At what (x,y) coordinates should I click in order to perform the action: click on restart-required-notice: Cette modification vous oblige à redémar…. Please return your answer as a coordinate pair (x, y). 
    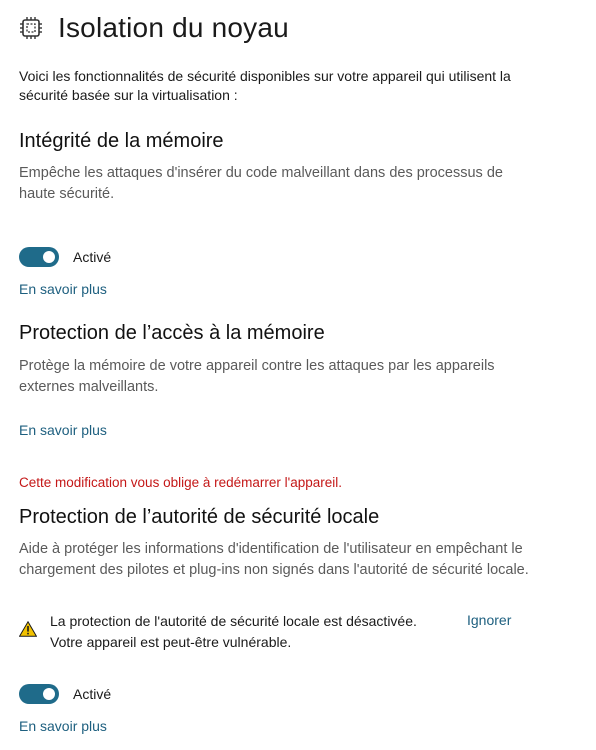
    Looking at the image, I should click on (180, 482).